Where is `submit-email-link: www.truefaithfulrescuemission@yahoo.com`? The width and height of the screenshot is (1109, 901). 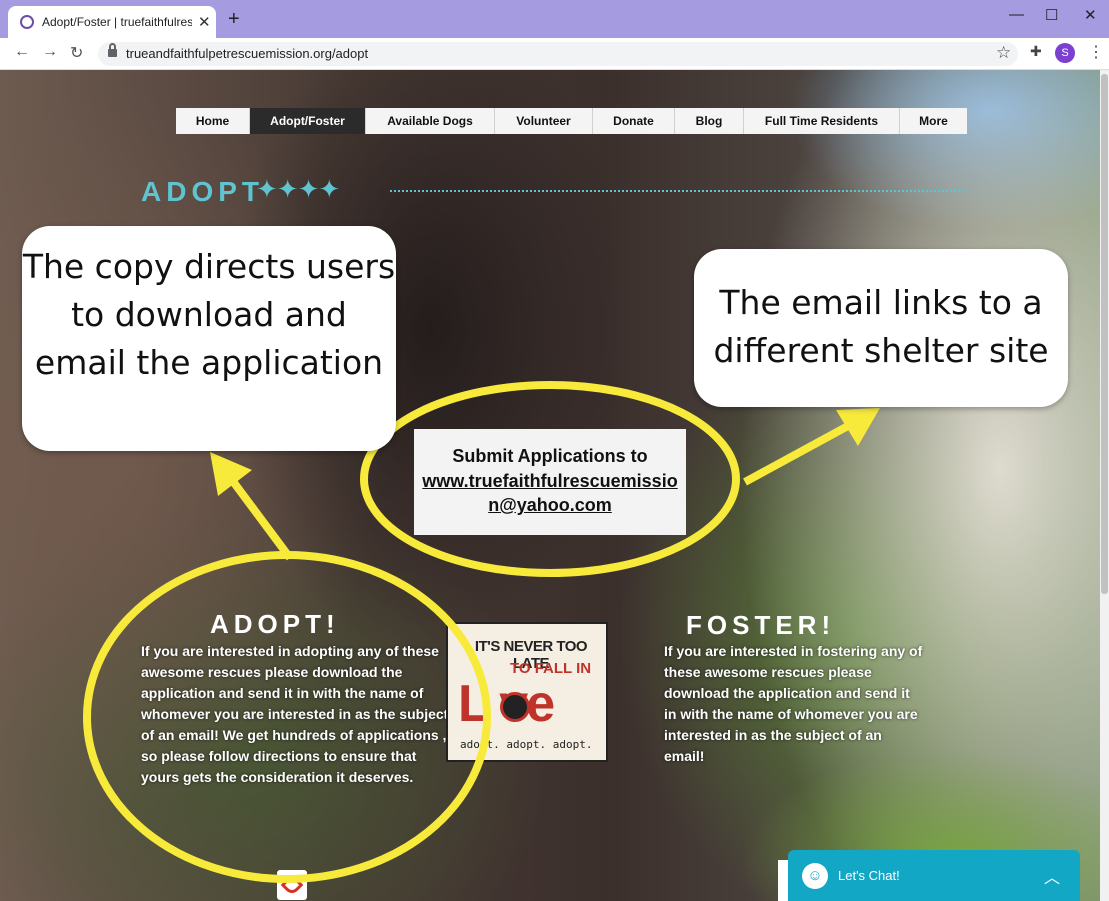 submit-email-link: www.truefaithfulrescuemission@yahoo.com is located at coordinates (550, 493).